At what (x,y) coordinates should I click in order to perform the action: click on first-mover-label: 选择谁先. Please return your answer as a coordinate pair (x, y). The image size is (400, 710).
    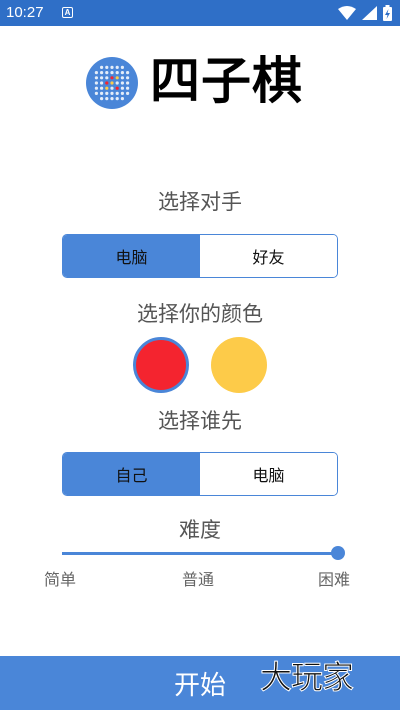
    Looking at the image, I should click on (200, 421).